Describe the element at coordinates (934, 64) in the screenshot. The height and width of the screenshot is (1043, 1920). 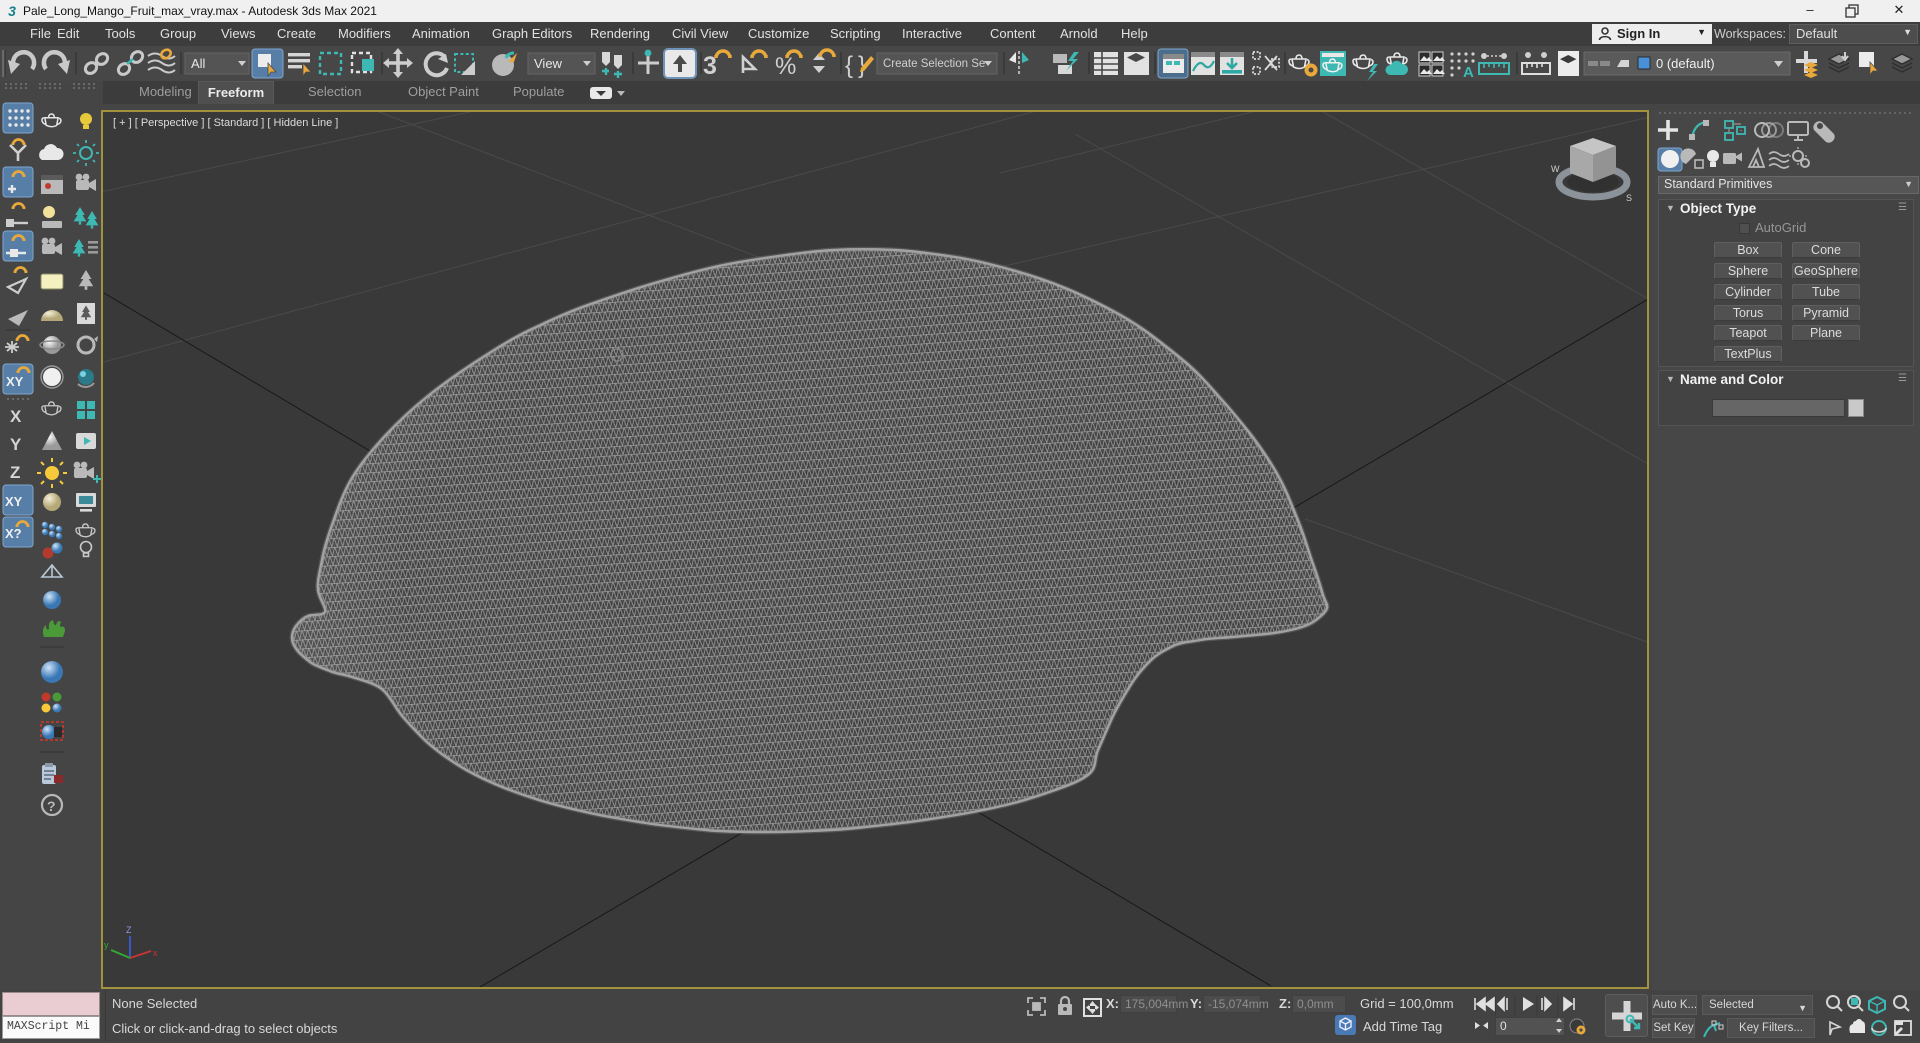
I see `svg-text: Create Selection Se` at that location.